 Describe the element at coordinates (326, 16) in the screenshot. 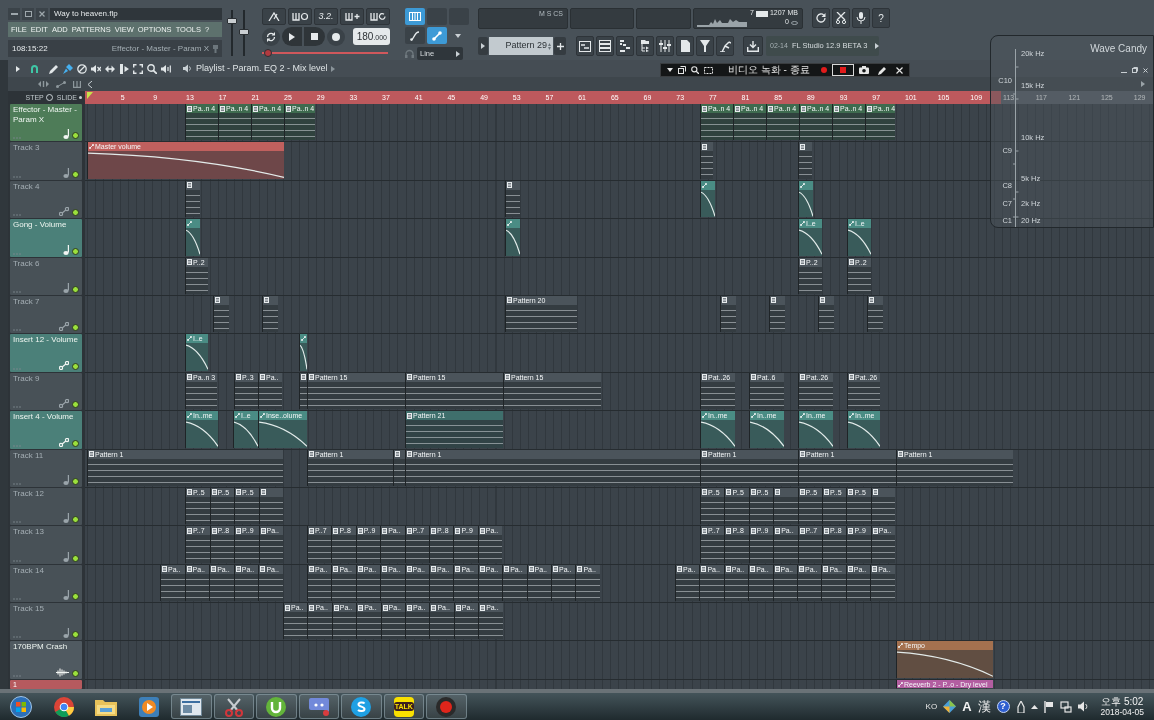

I see `countdown-button: 3.2.` at that location.